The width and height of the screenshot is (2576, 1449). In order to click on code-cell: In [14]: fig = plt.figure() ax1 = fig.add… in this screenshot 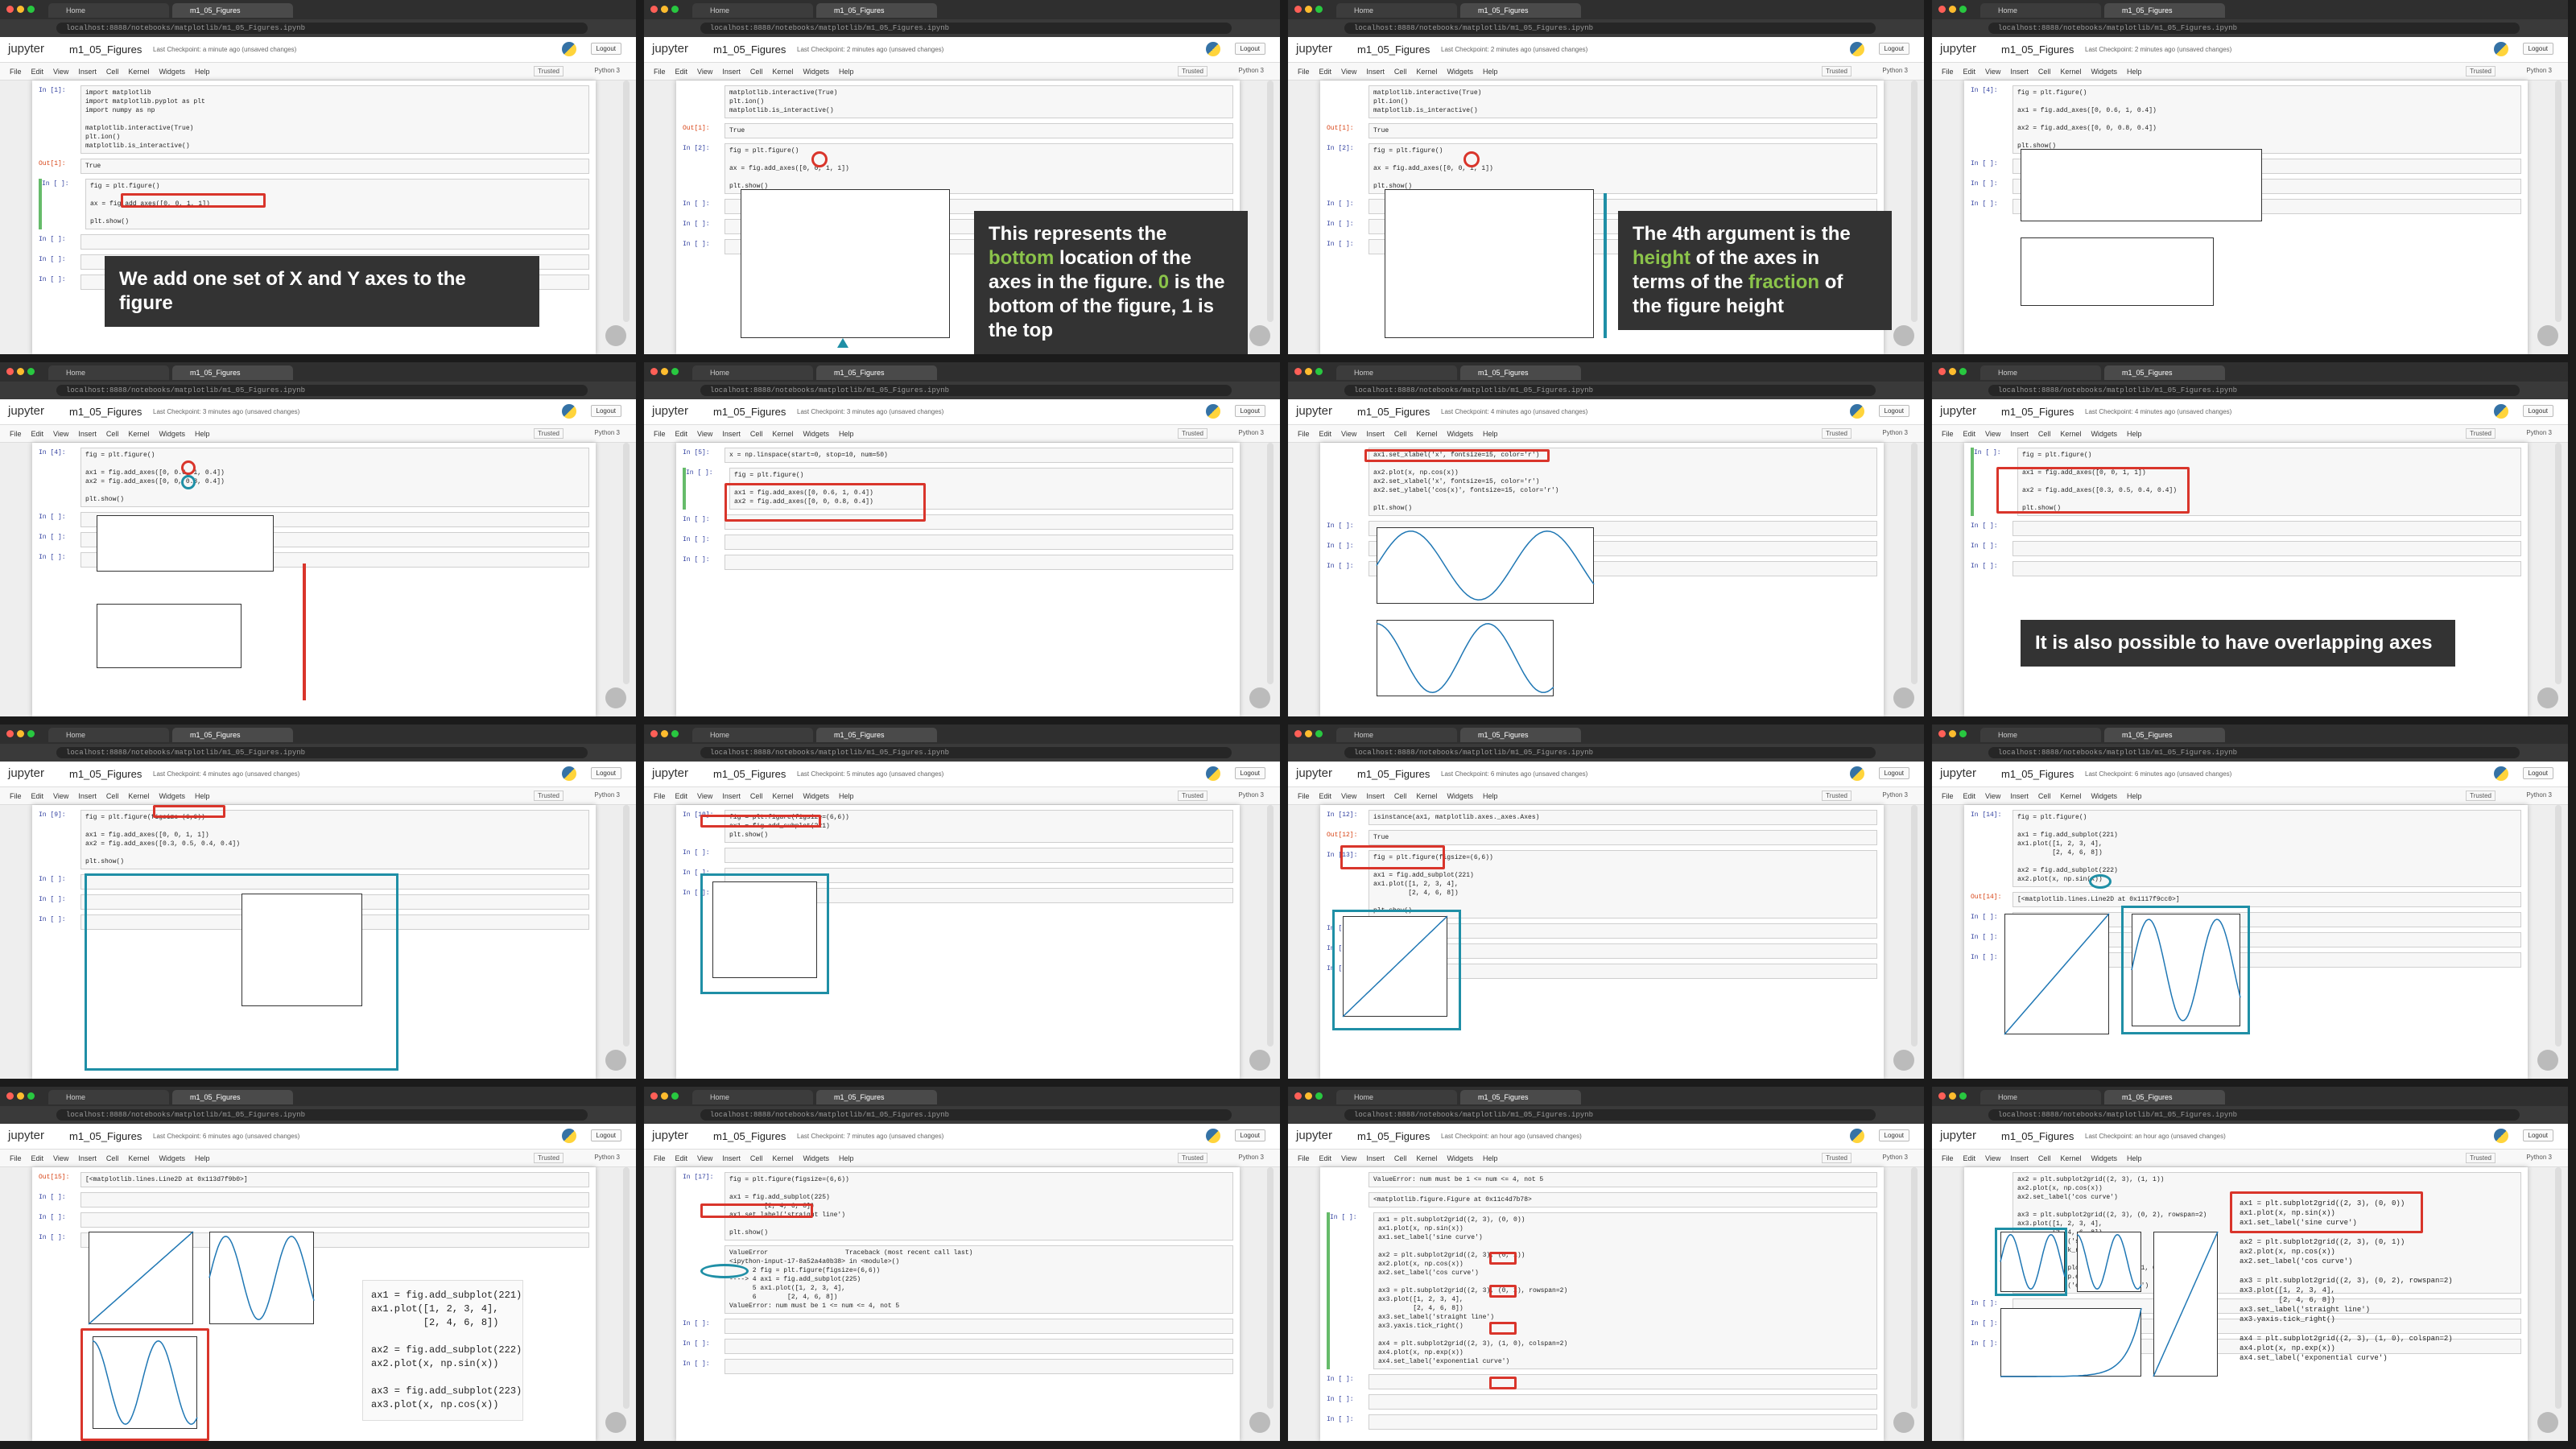, I will do `click(2246, 848)`.